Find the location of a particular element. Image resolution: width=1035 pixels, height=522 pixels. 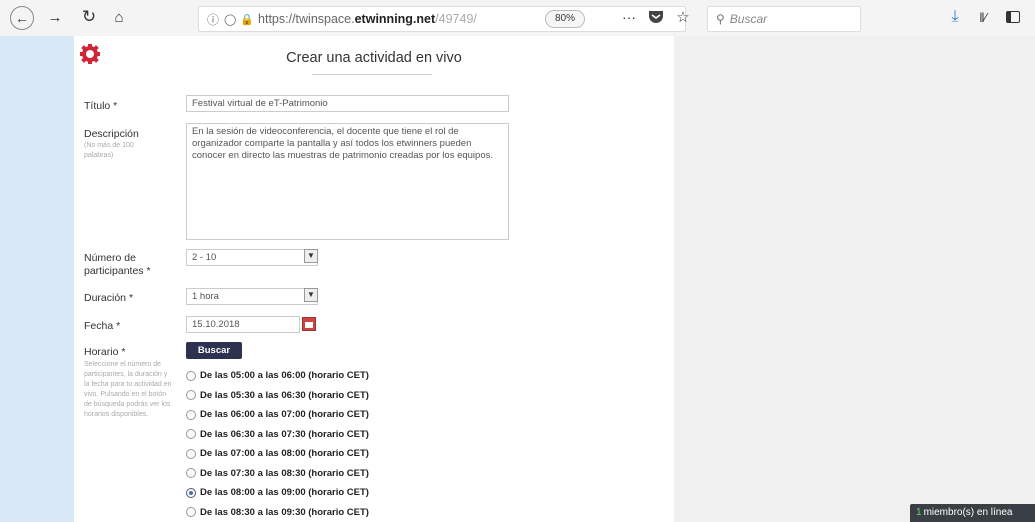

library-icon: ‖⁄ is located at coordinates (983, 17).